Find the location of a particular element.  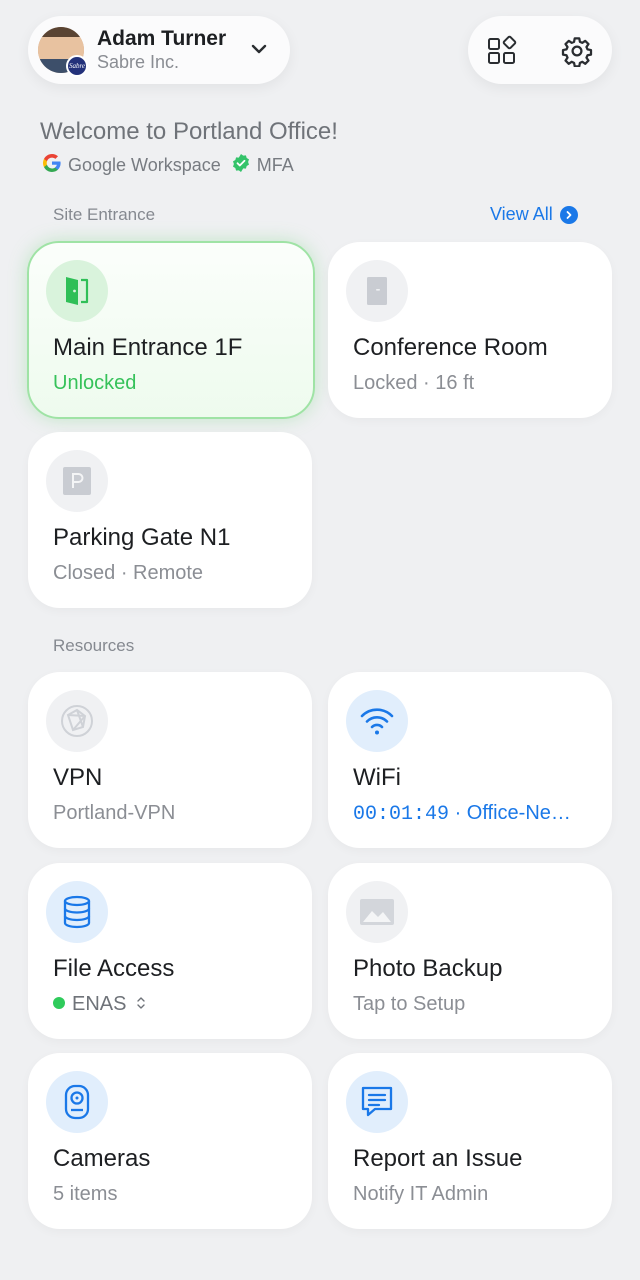

door-card-conference-room: Conference Room Locked · 16 ft is located at coordinates (470, 330).